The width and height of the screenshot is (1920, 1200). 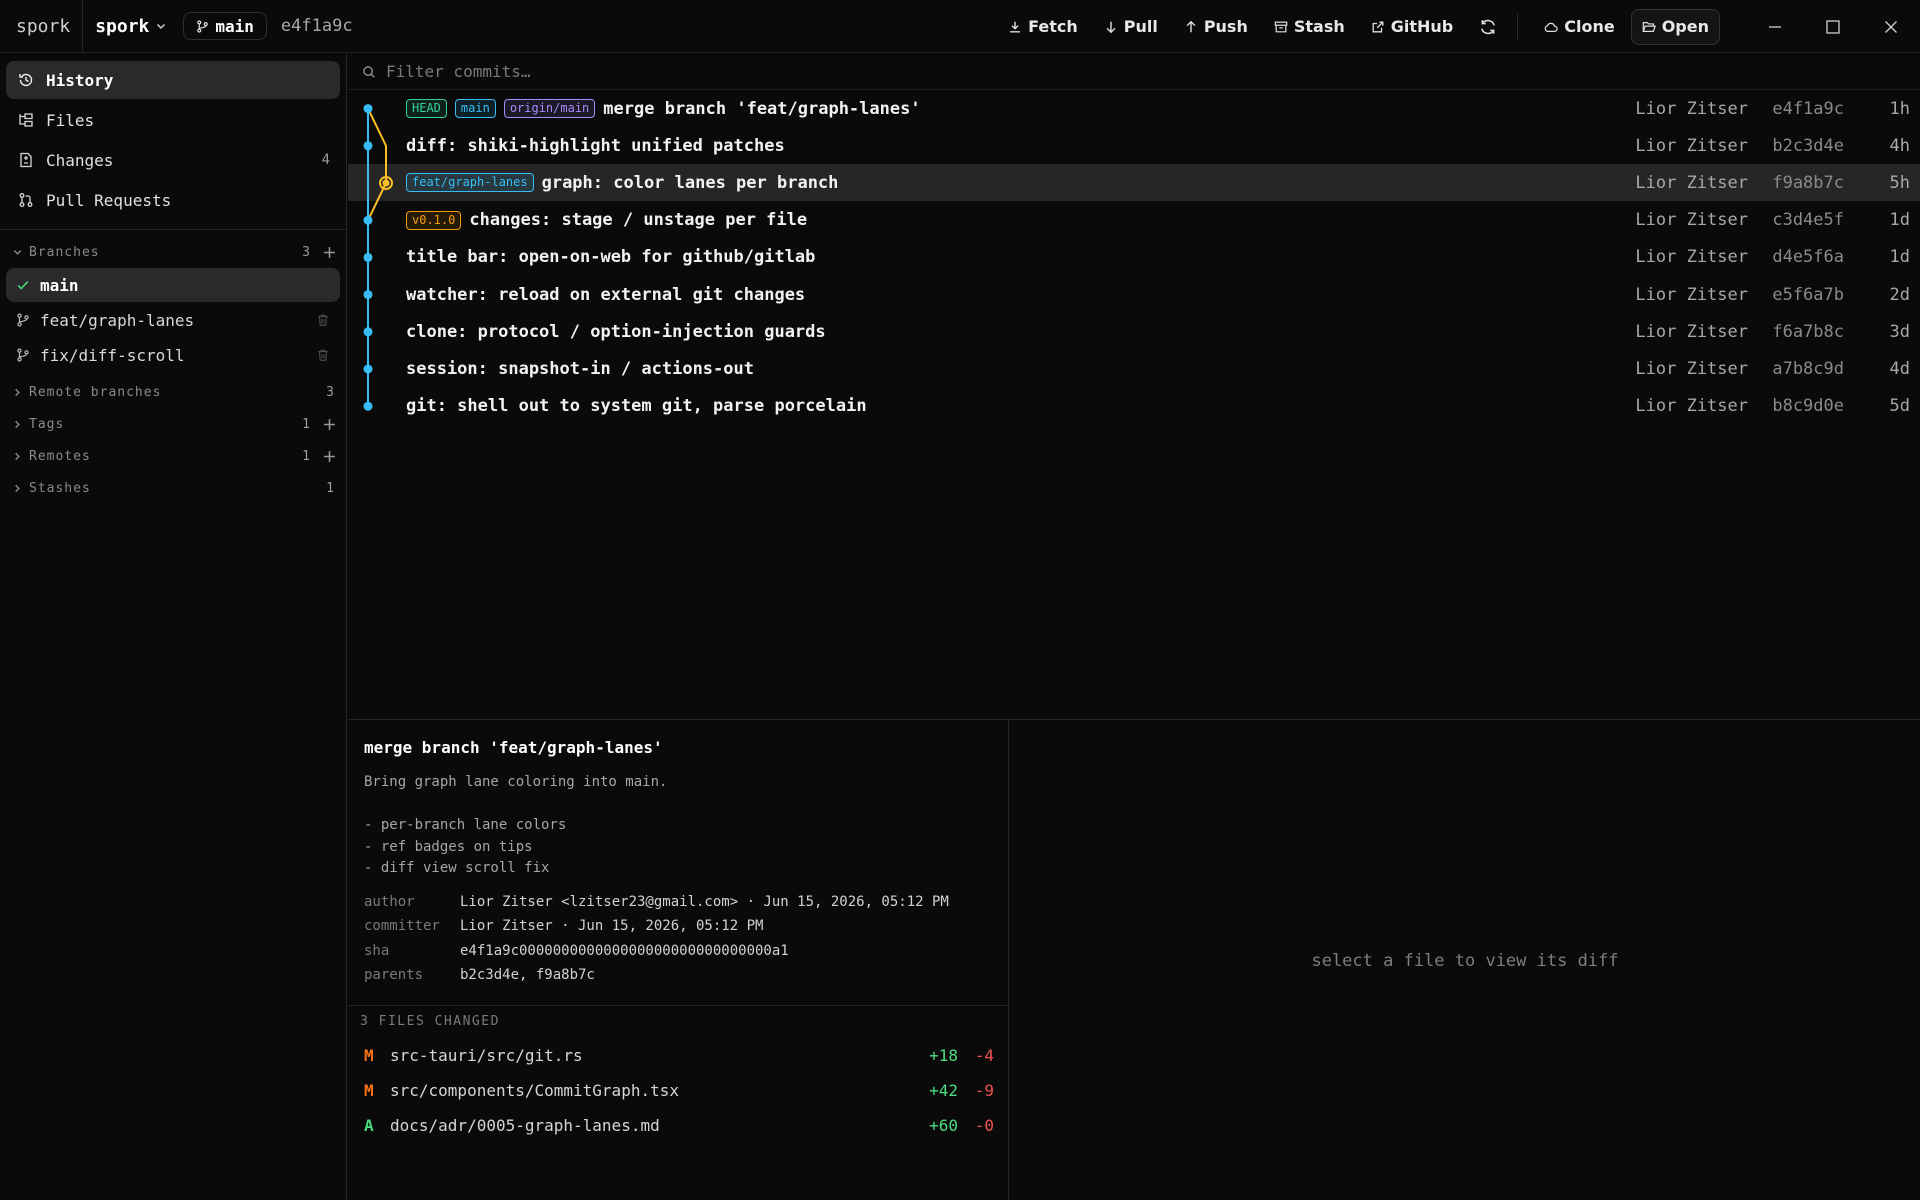 I want to click on maximize-button, so click(x=1833, y=26).